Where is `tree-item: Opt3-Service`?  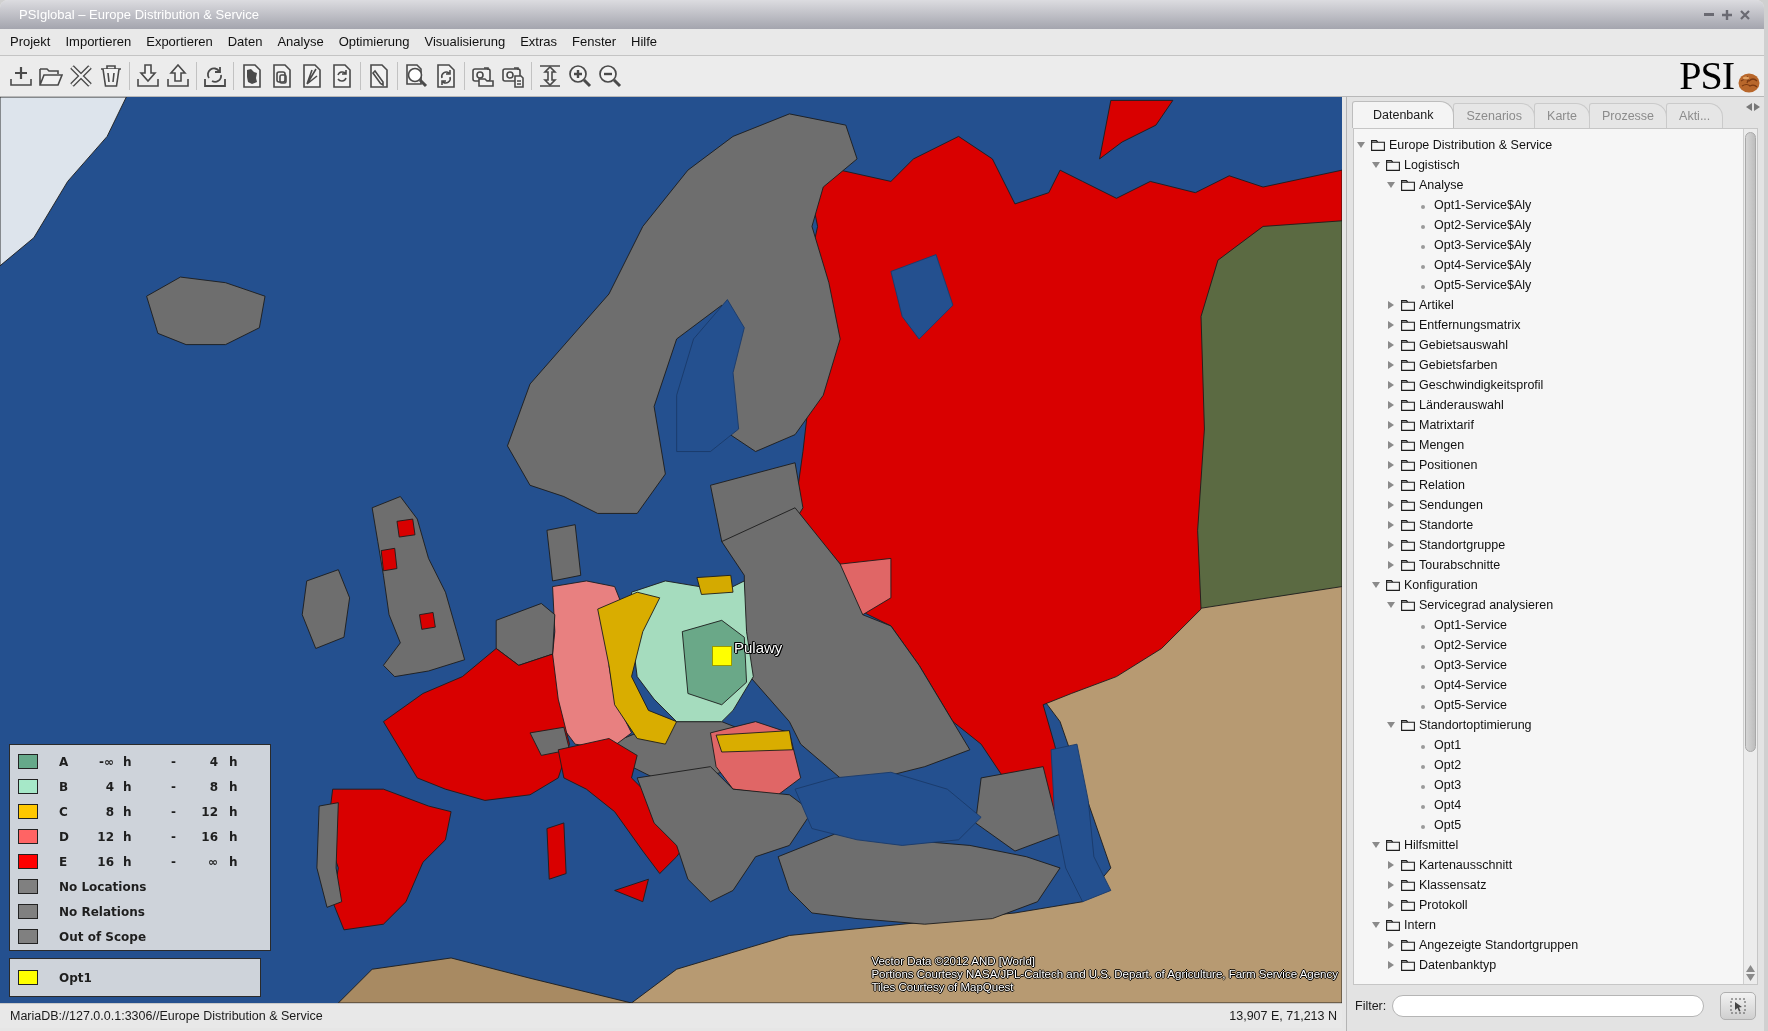
tree-item: Opt3-Service is located at coordinates (1470, 665).